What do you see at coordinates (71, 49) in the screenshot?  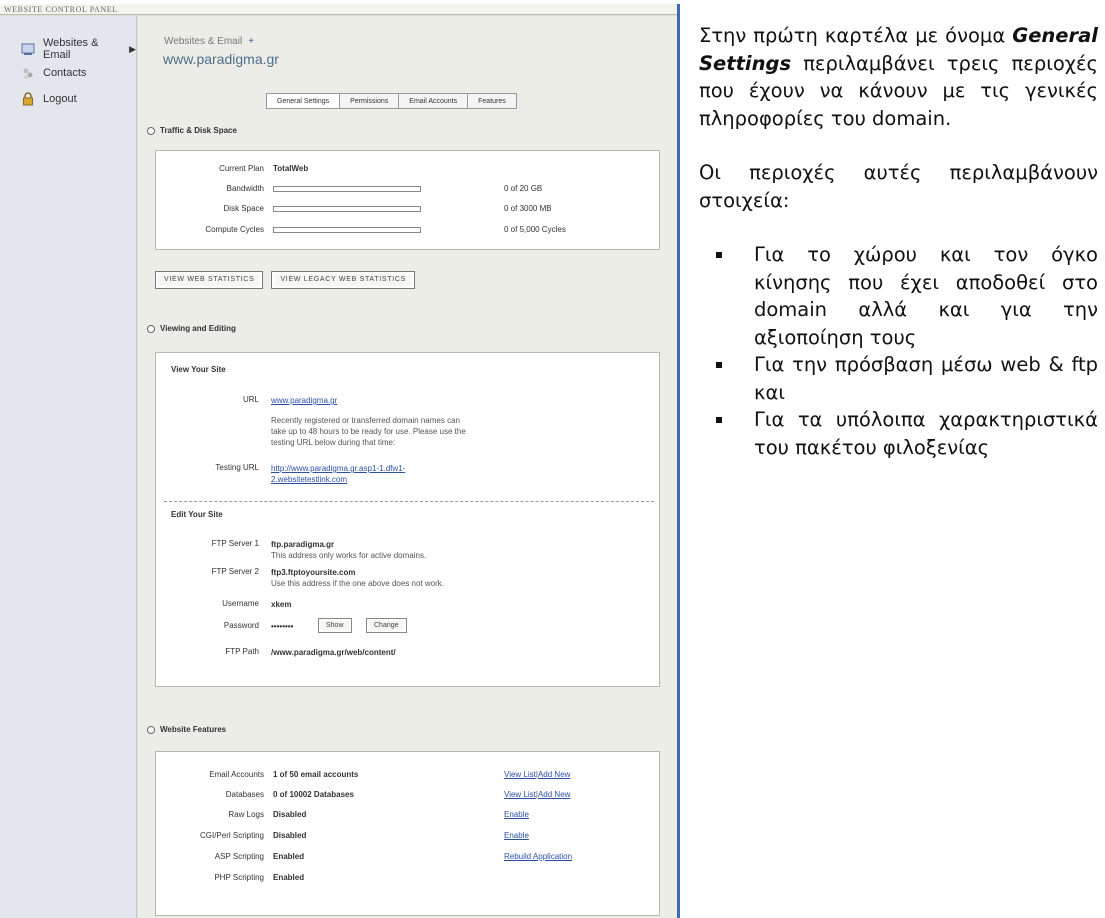 I see `nav-label: Websites & Email` at bounding box center [71, 49].